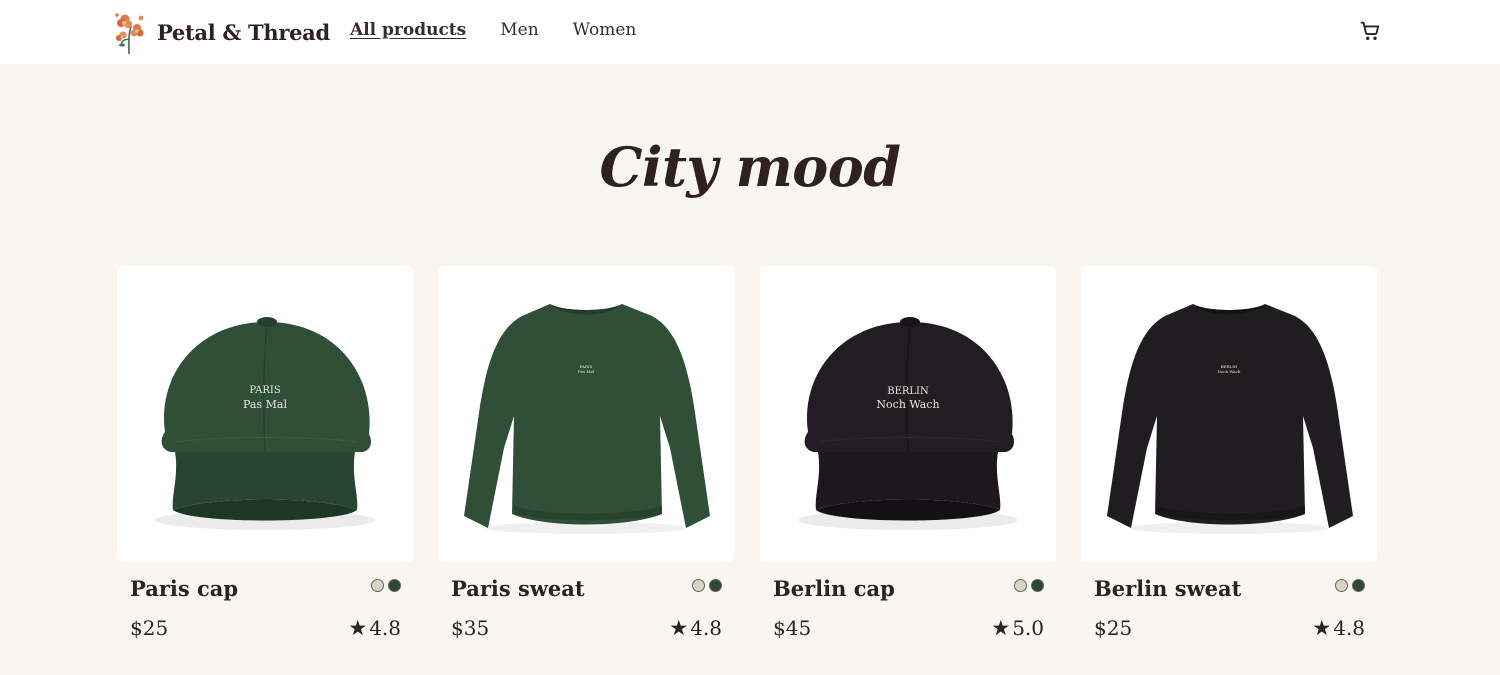 The width and height of the screenshot is (1500, 675). What do you see at coordinates (184, 588) in the screenshot?
I see `product-name: Paris cap` at bounding box center [184, 588].